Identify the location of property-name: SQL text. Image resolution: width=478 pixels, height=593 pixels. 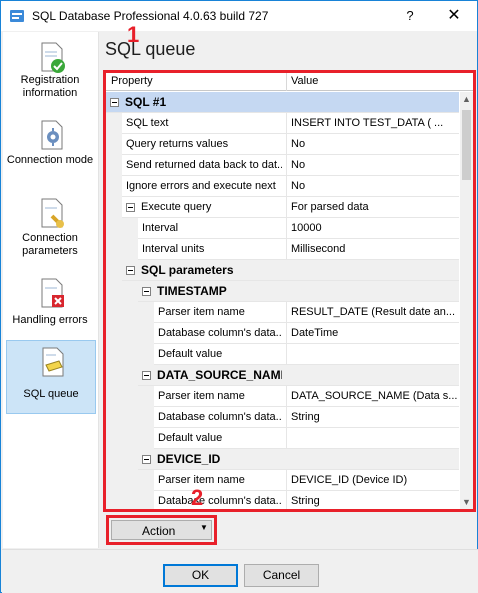
(147, 123).